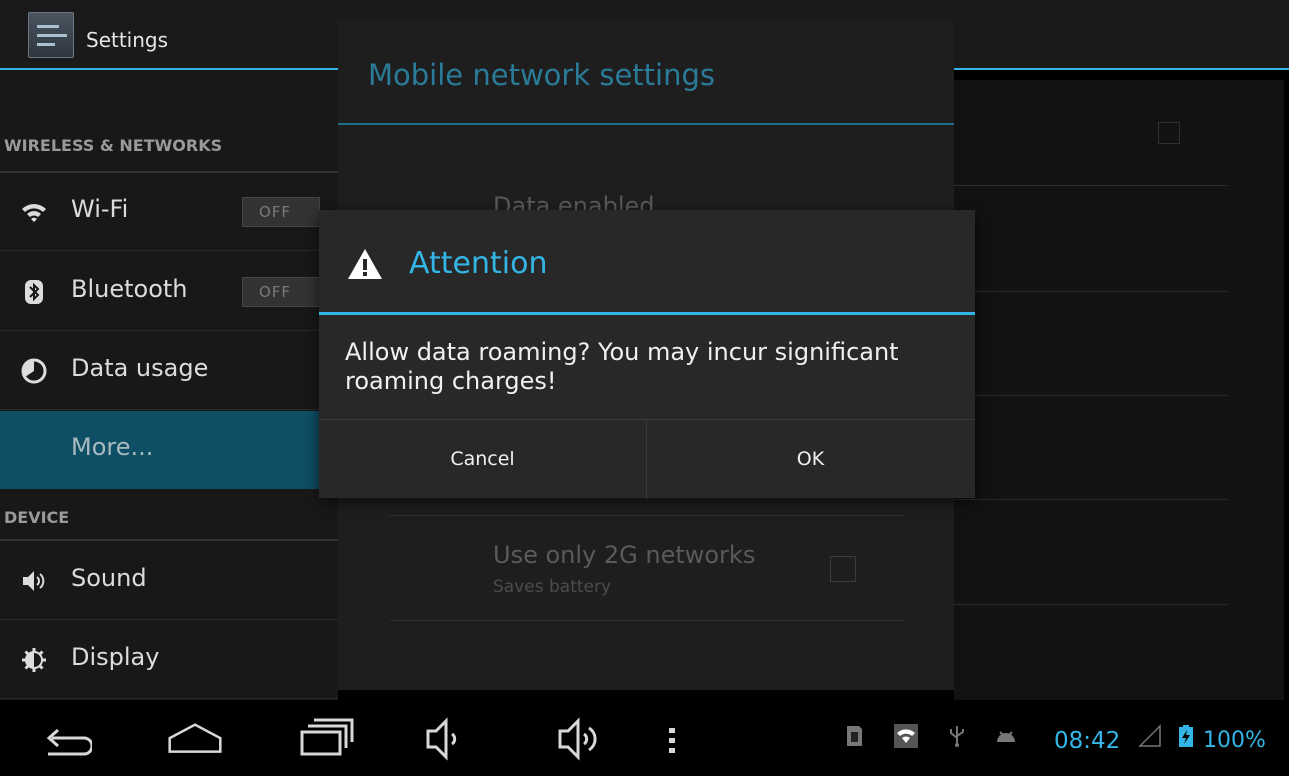 Image resolution: width=1289 pixels, height=776 pixels. I want to click on display-icon, so click(34, 660).